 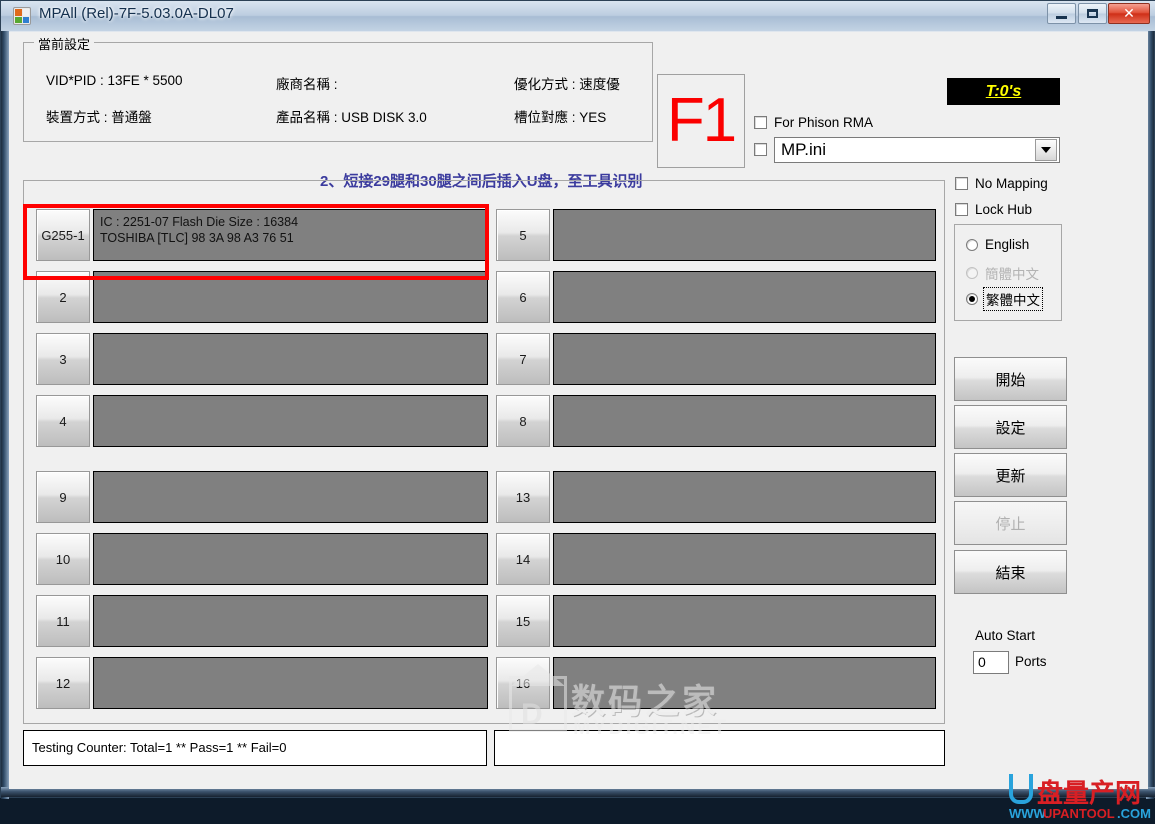 I want to click on port-slot-button: 7, so click(x=523, y=359).